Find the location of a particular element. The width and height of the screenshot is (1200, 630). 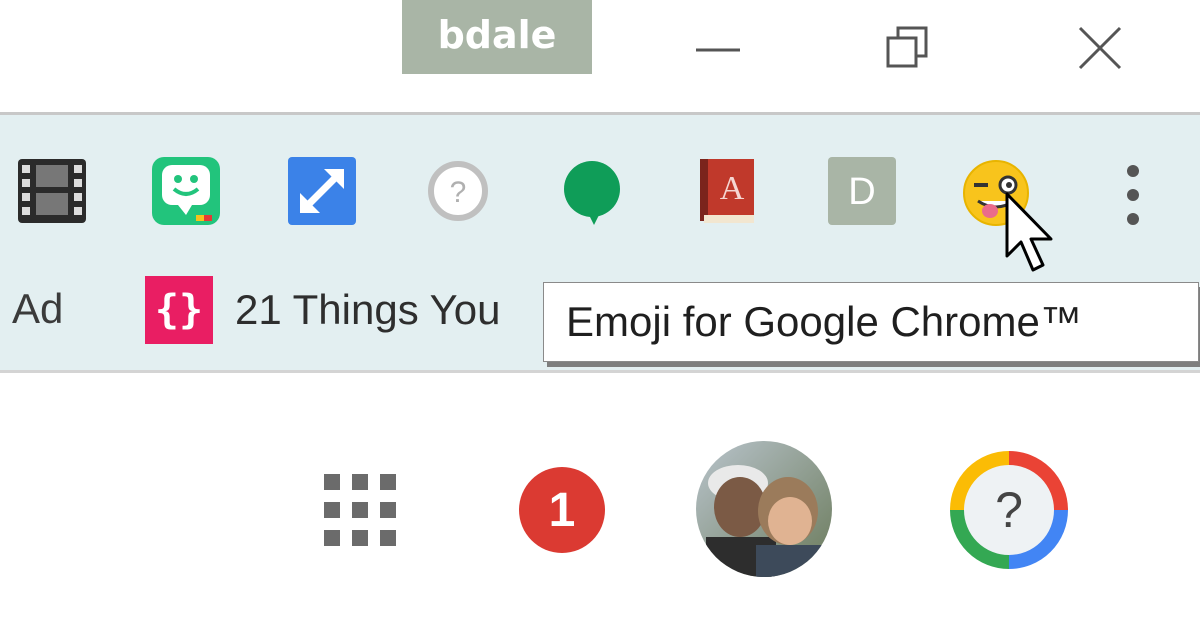

minimize-button is located at coordinates (718, 48).